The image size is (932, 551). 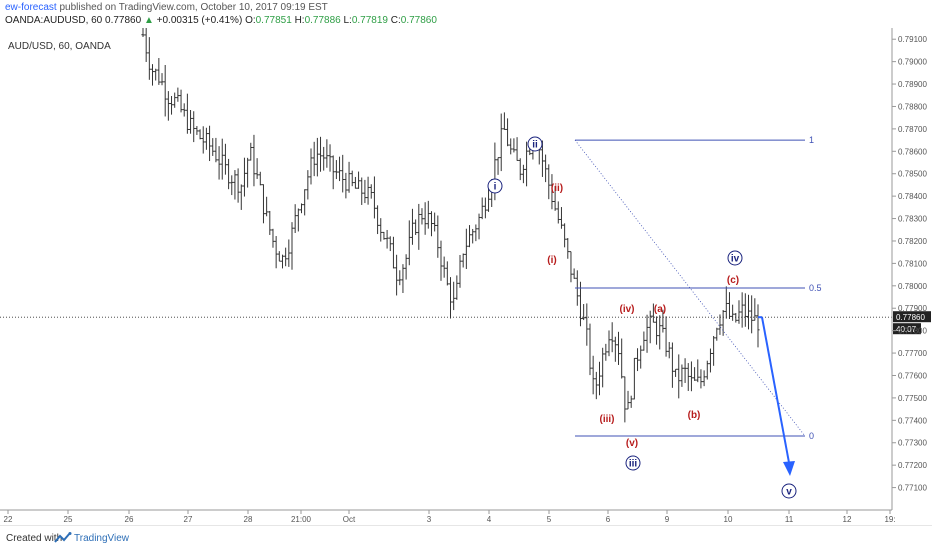 What do you see at coordinates (912, 263) in the screenshot?
I see `y-tick-label: 0.78100` at bounding box center [912, 263].